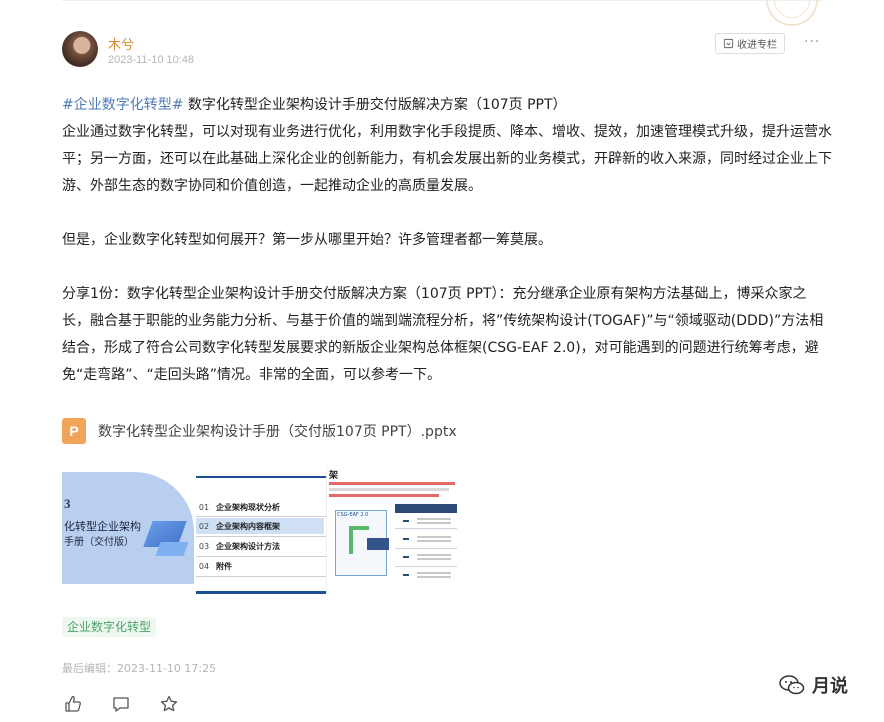 This screenshot has height=722, width=884. What do you see at coordinates (277, 431) in the screenshot?
I see `attachment-file-name: 数字化转型企业架构设计手册（交付版107页 PPT）.pptx` at bounding box center [277, 431].